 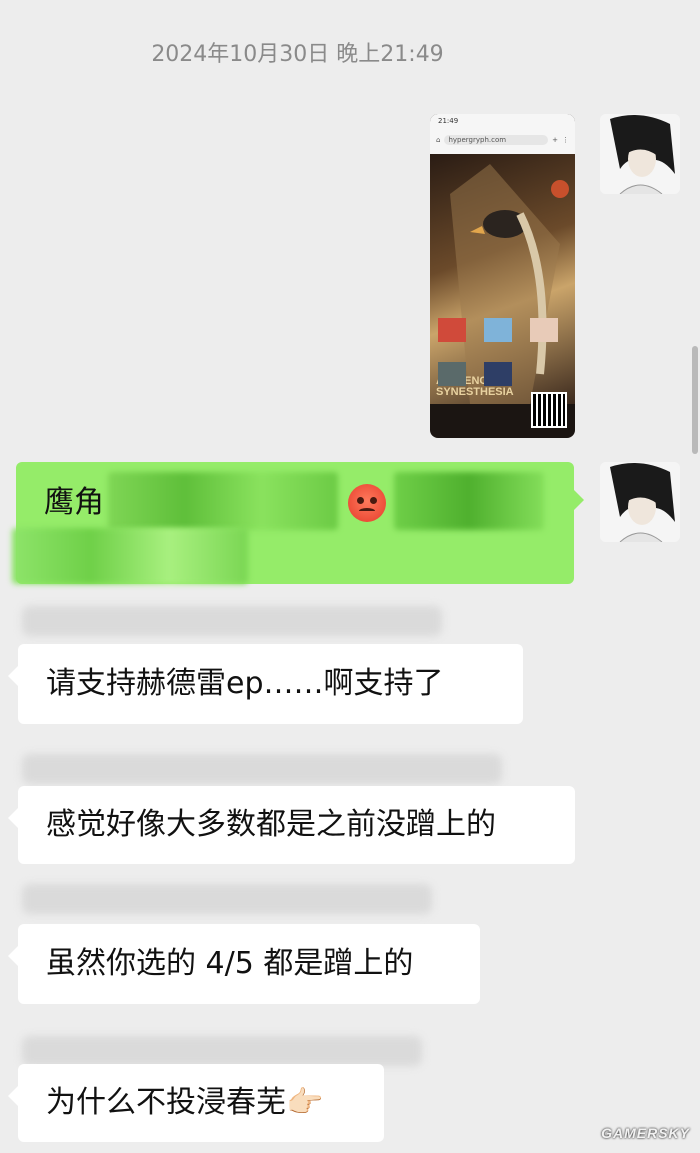 What do you see at coordinates (438, 140) in the screenshot?
I see `home-icon: ⌂` at bounding box center [438, 140].